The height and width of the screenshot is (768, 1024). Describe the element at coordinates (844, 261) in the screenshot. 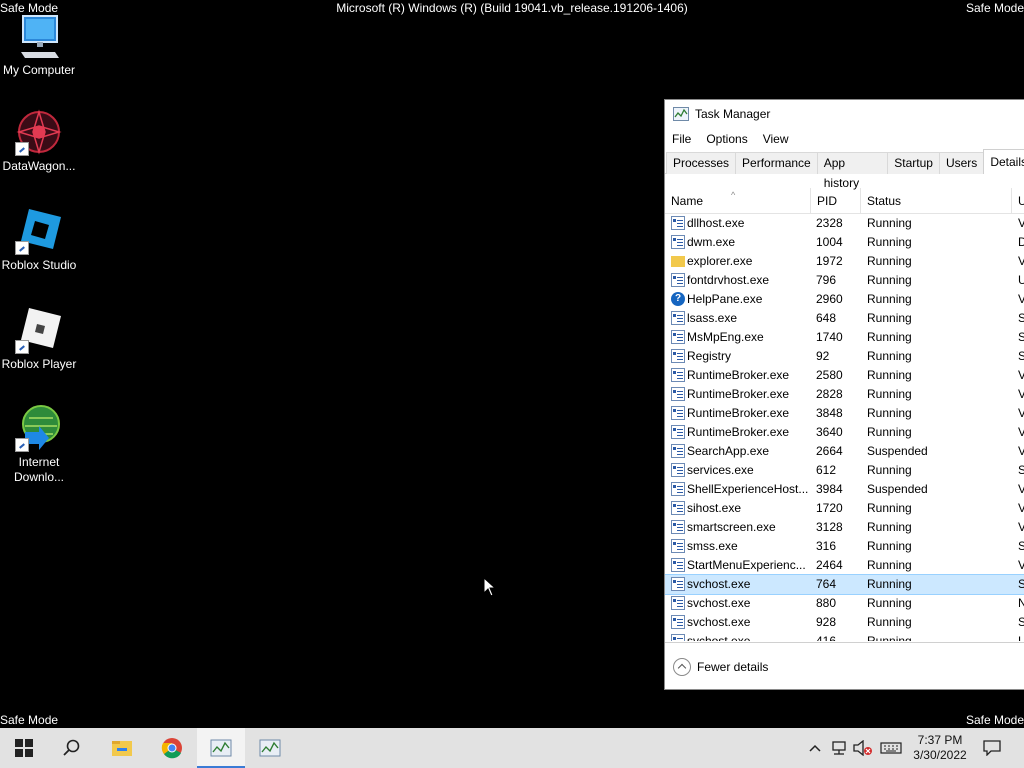

I see `table-row: explorer.exe 1972 Running V` at that location.